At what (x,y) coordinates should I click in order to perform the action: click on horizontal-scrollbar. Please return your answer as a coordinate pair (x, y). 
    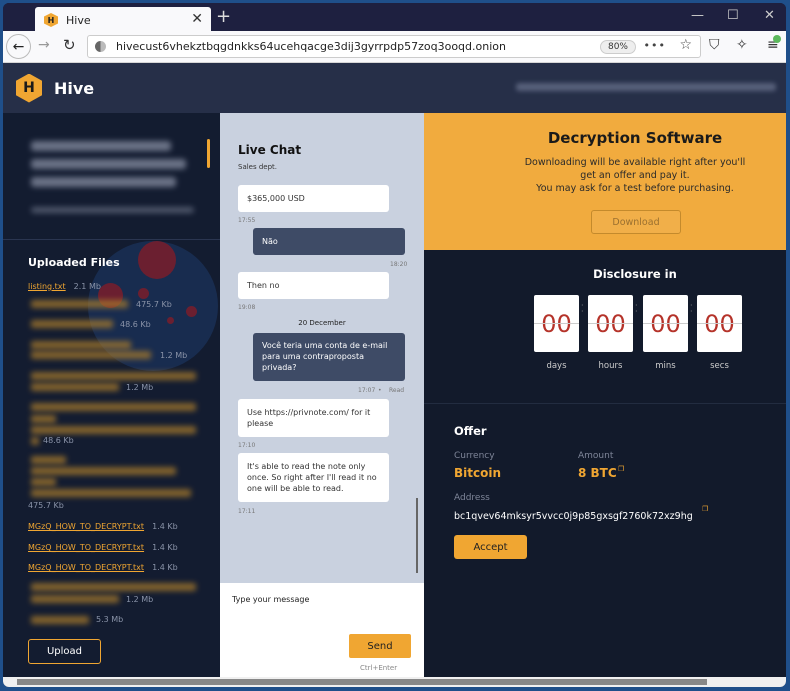
    Looking at the image, I should click on (394, 682).